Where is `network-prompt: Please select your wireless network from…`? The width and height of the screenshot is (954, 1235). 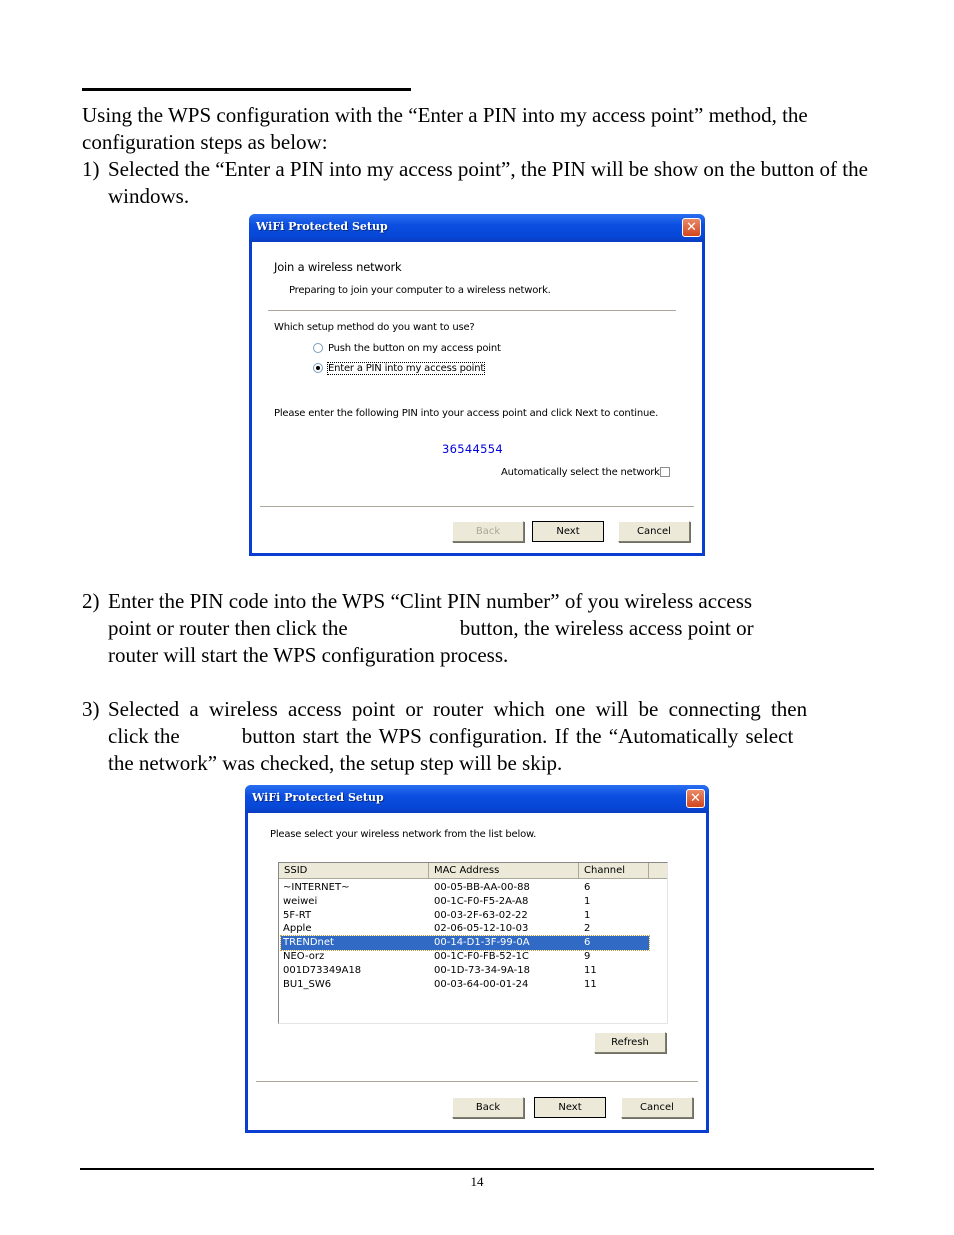
network-prompt: Please select your wireless network from… is located at coordinates (403, 834).